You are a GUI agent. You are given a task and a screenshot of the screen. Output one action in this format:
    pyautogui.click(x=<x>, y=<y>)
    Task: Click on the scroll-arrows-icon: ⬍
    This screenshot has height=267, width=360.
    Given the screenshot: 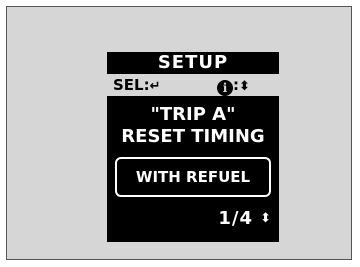 What is the action you would take?
    pyautogui.click(x=265, y=218)
    